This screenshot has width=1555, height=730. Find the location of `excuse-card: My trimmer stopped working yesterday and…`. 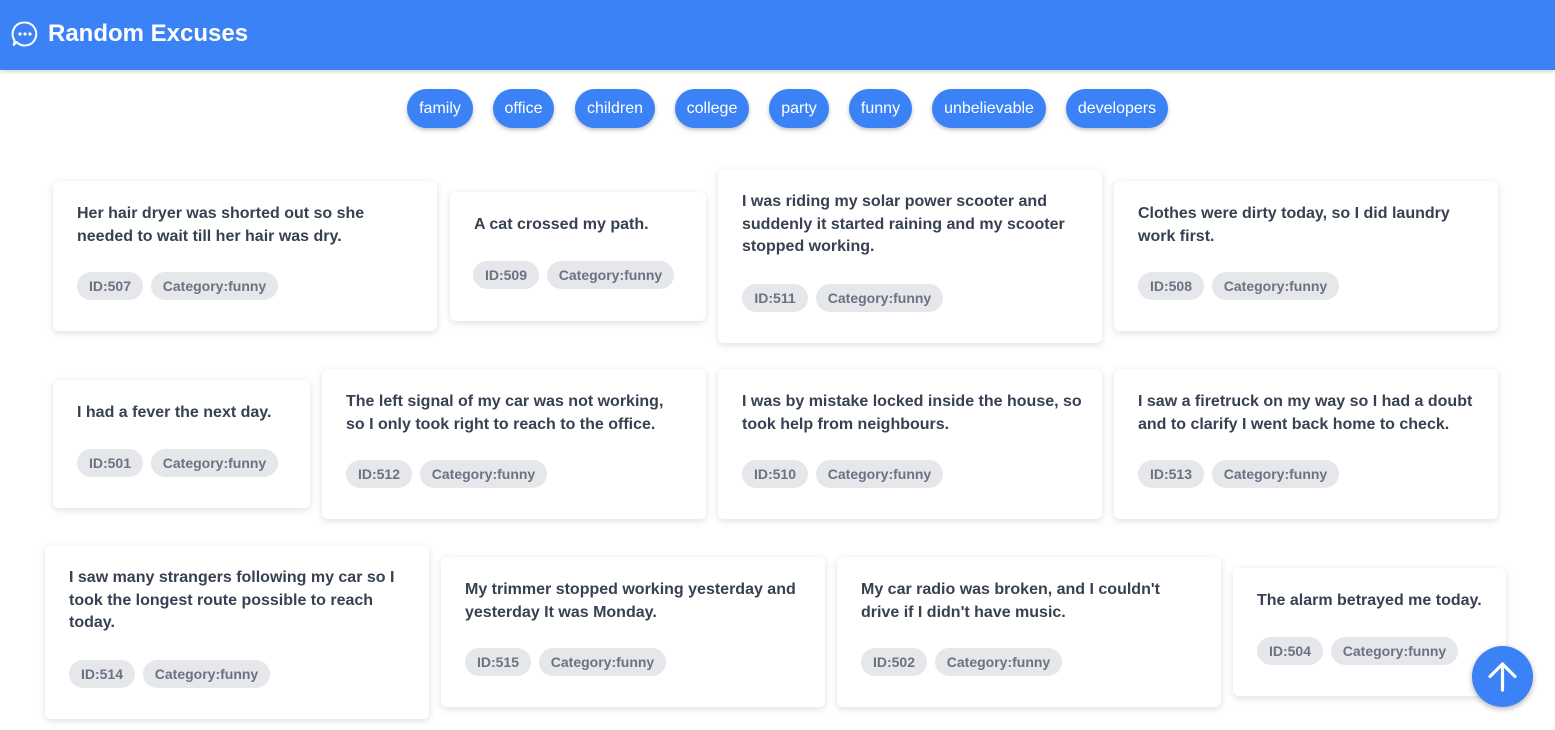

excuse-card: My trimmer stopped working yesterday and… is located at coordinates (633, 632).